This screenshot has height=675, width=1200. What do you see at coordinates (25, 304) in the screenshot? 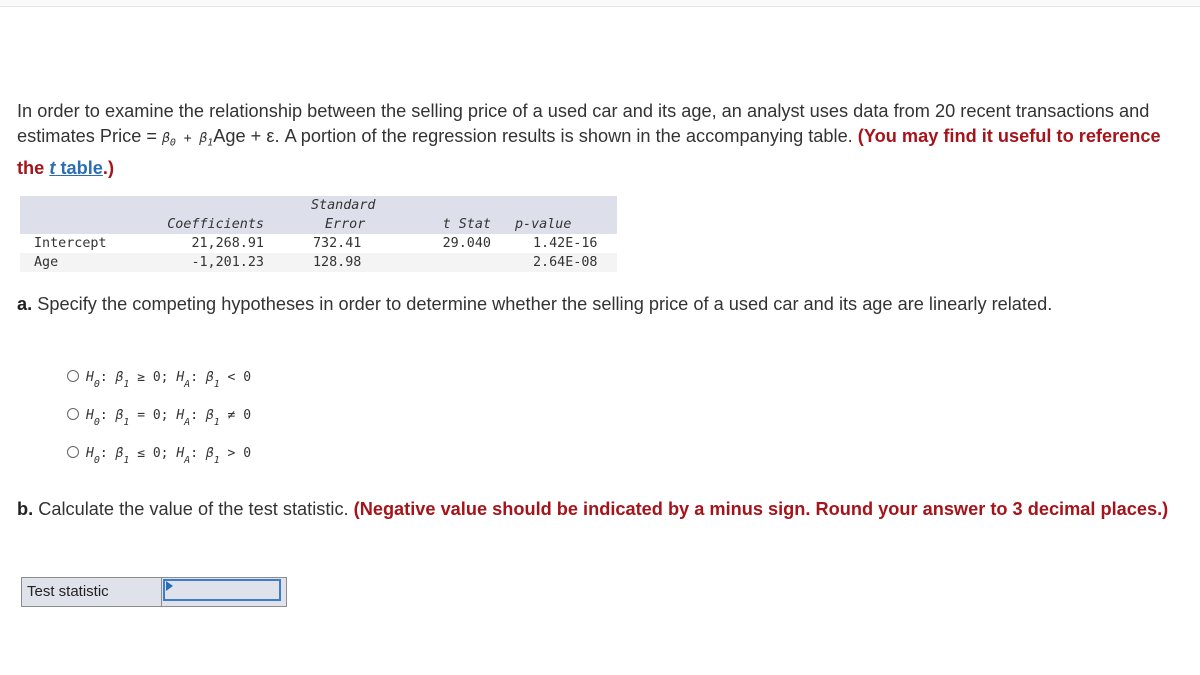
I see `part-a-label: a.` at bounding box center [25, 304].